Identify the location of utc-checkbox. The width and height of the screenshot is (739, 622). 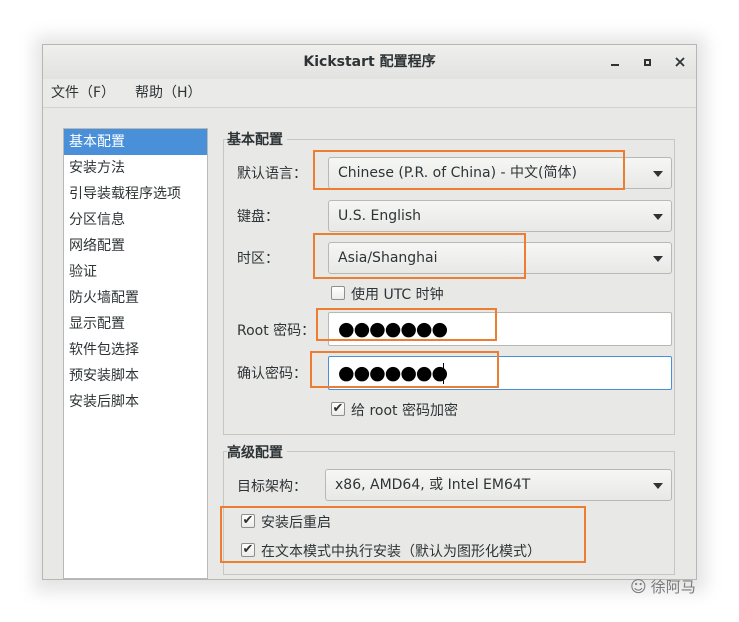
(338, 293).